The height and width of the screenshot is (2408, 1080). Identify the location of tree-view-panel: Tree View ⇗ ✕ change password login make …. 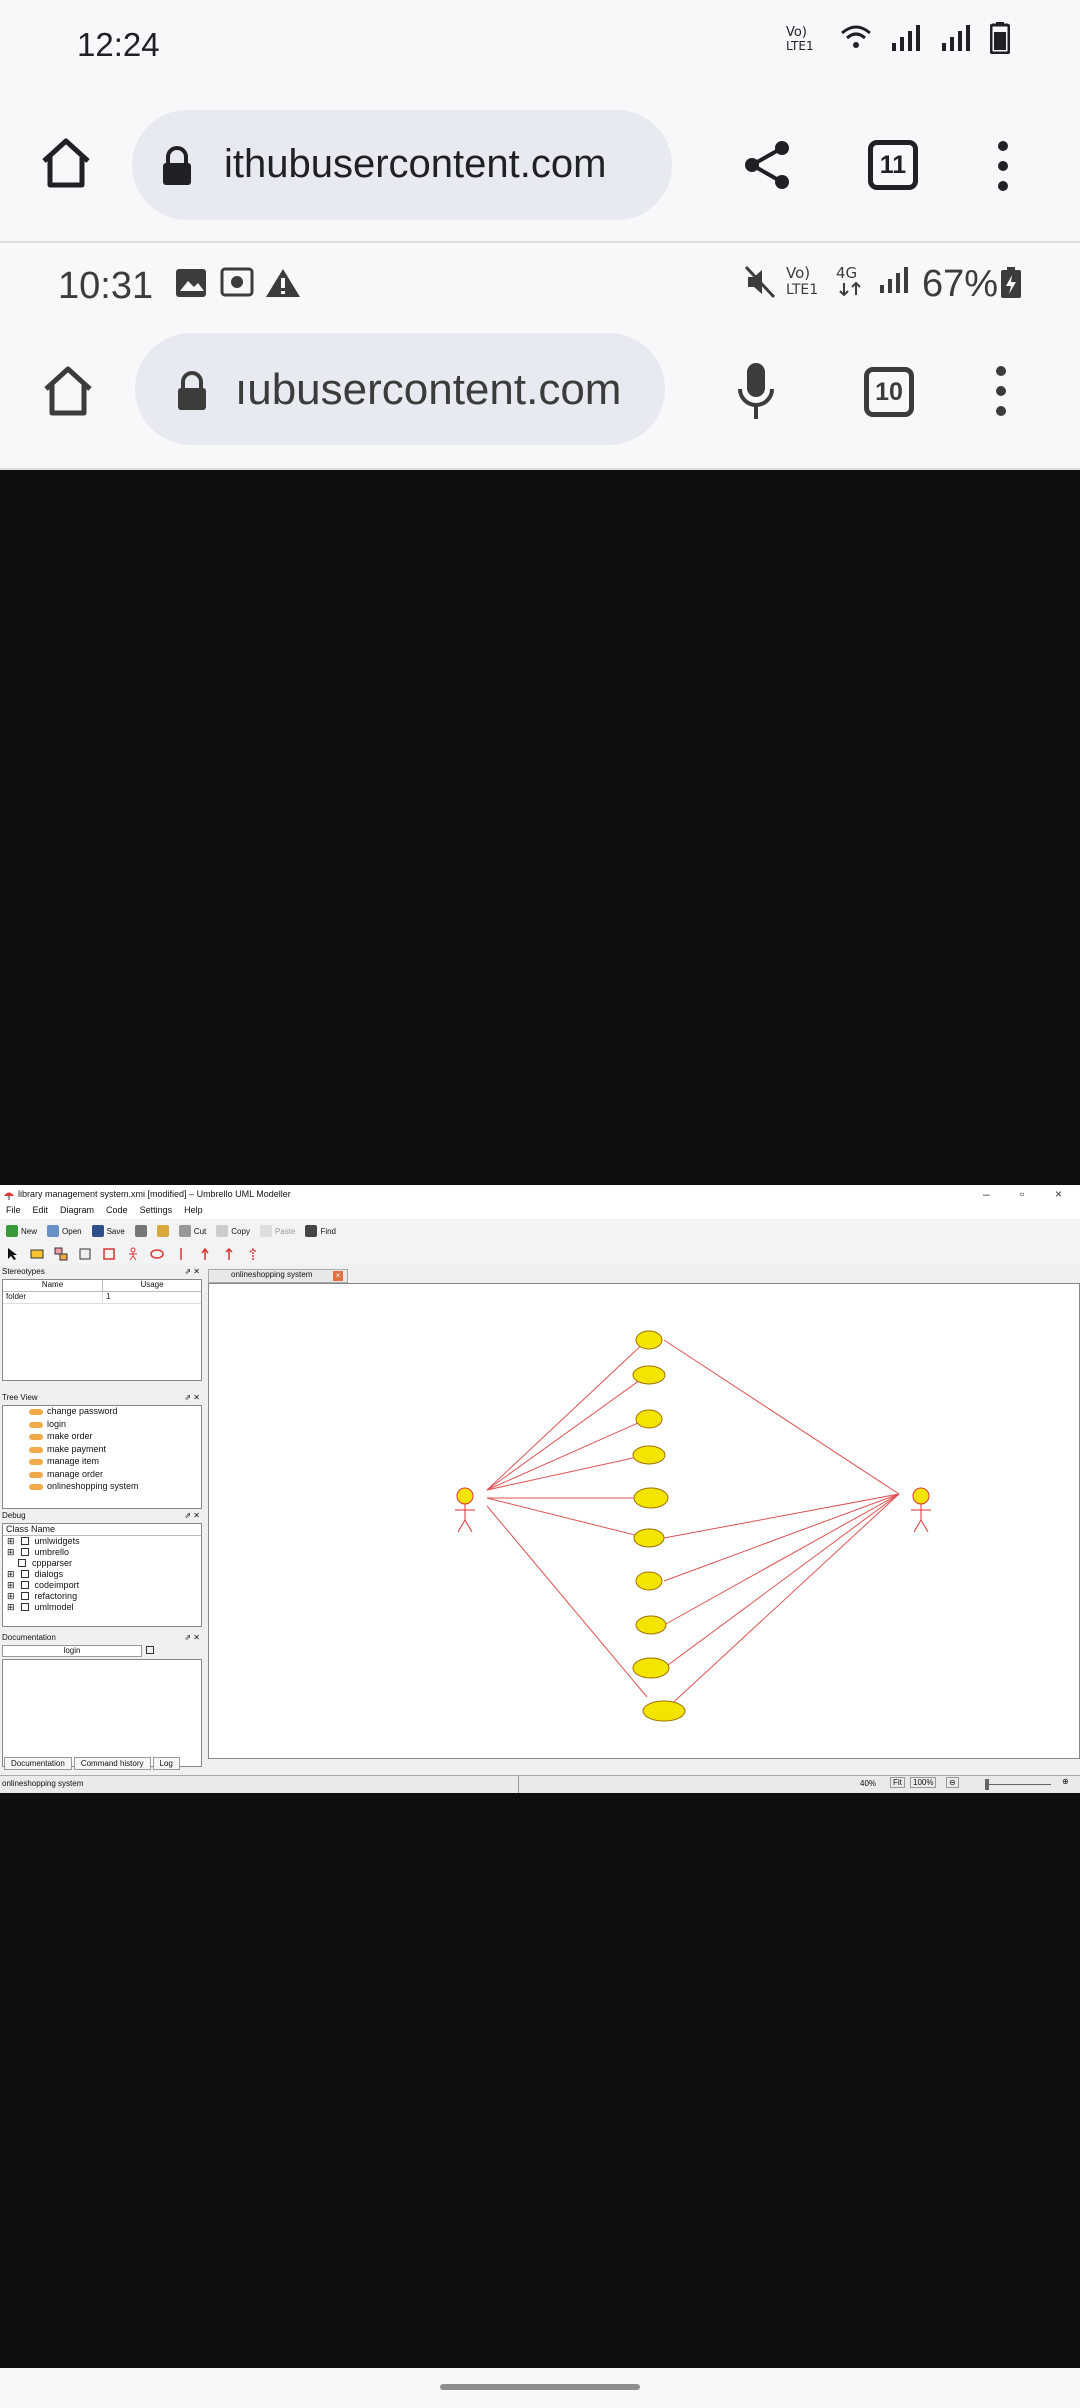
(102, 1452).